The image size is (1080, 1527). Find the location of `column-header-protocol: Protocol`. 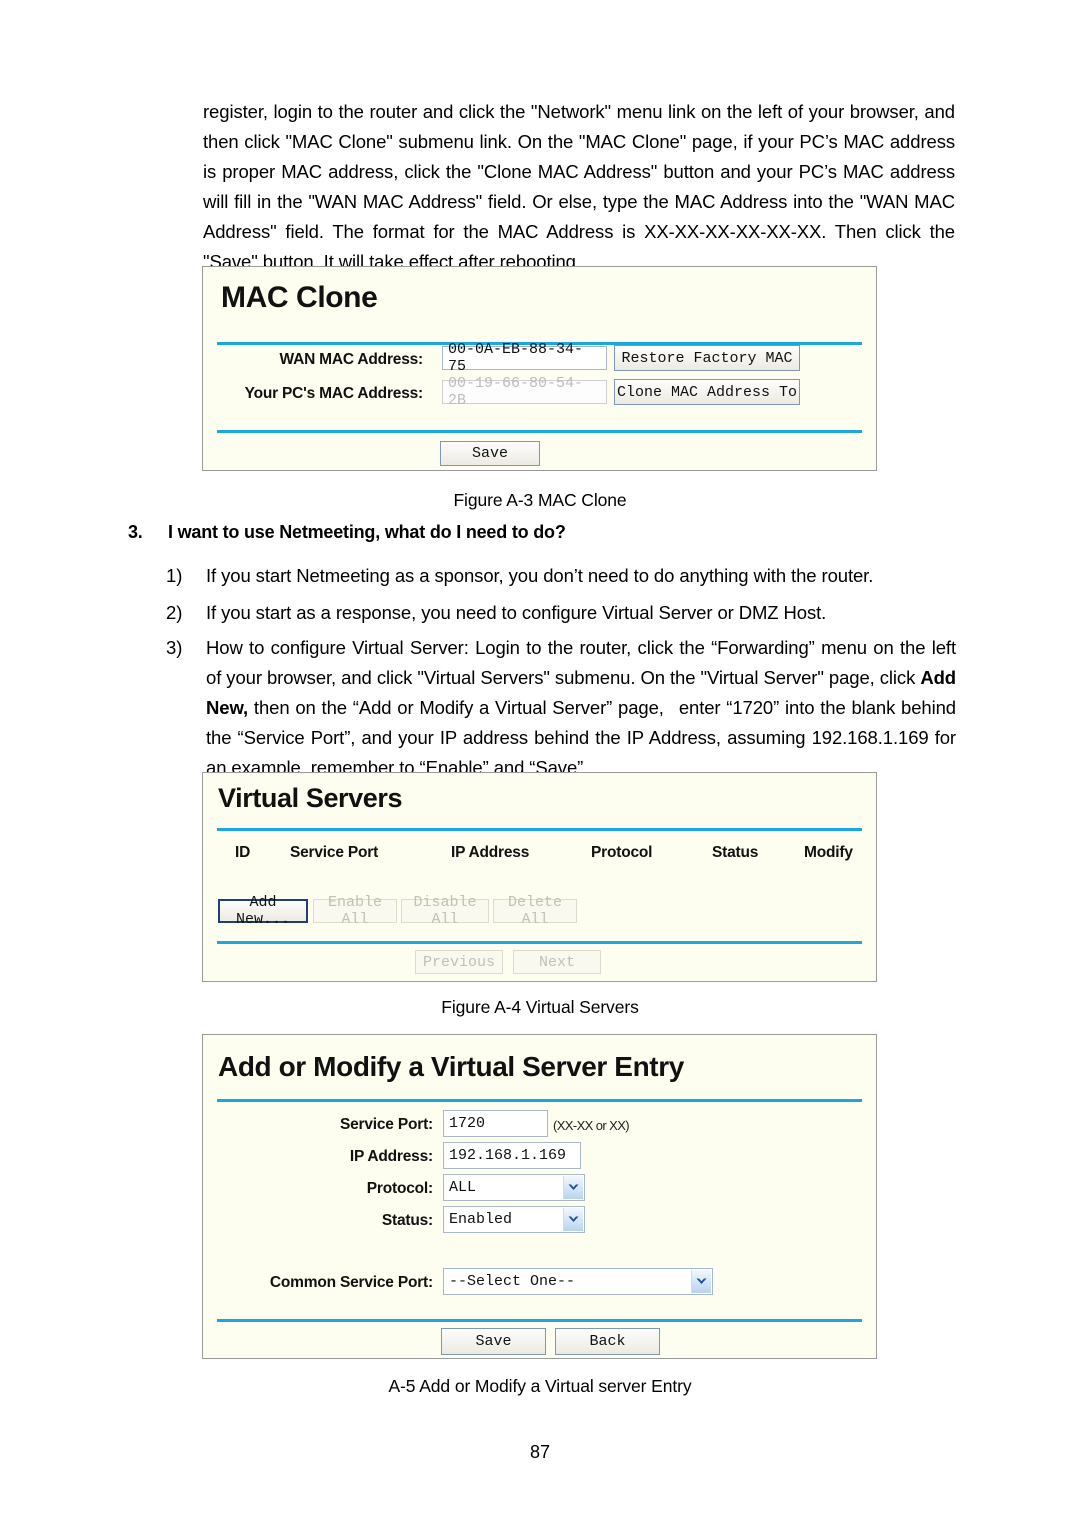

column-header-protocol: Protocol is located at coordinates (622, 852).